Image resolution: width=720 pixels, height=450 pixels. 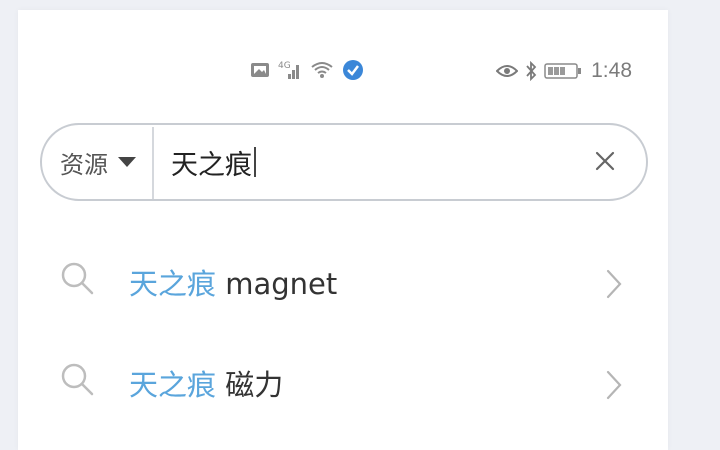 I want to click on eye-icon, so click(x=507, y=71).